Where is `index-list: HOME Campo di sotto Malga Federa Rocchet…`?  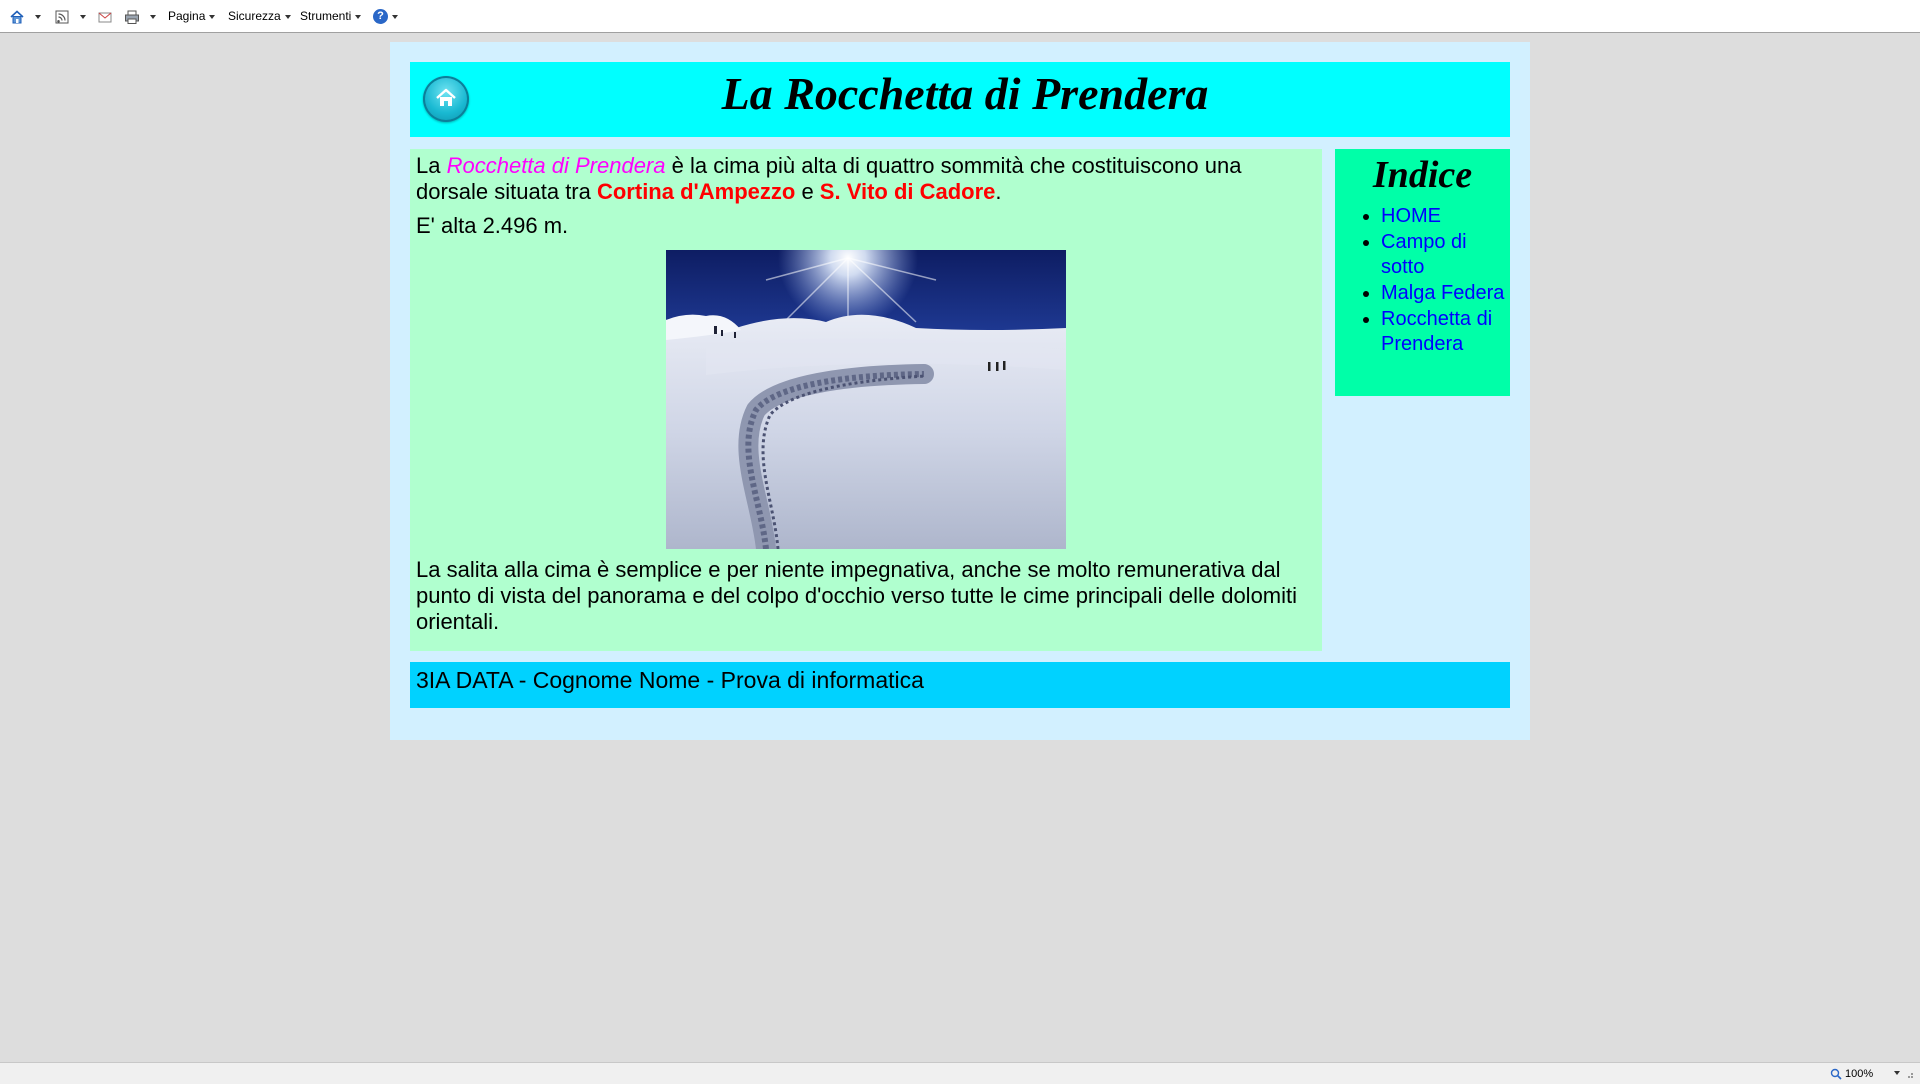 index-list: HOME Campo di sotto Malga Federa Rocchet… is located at coordinates (1422, 281).